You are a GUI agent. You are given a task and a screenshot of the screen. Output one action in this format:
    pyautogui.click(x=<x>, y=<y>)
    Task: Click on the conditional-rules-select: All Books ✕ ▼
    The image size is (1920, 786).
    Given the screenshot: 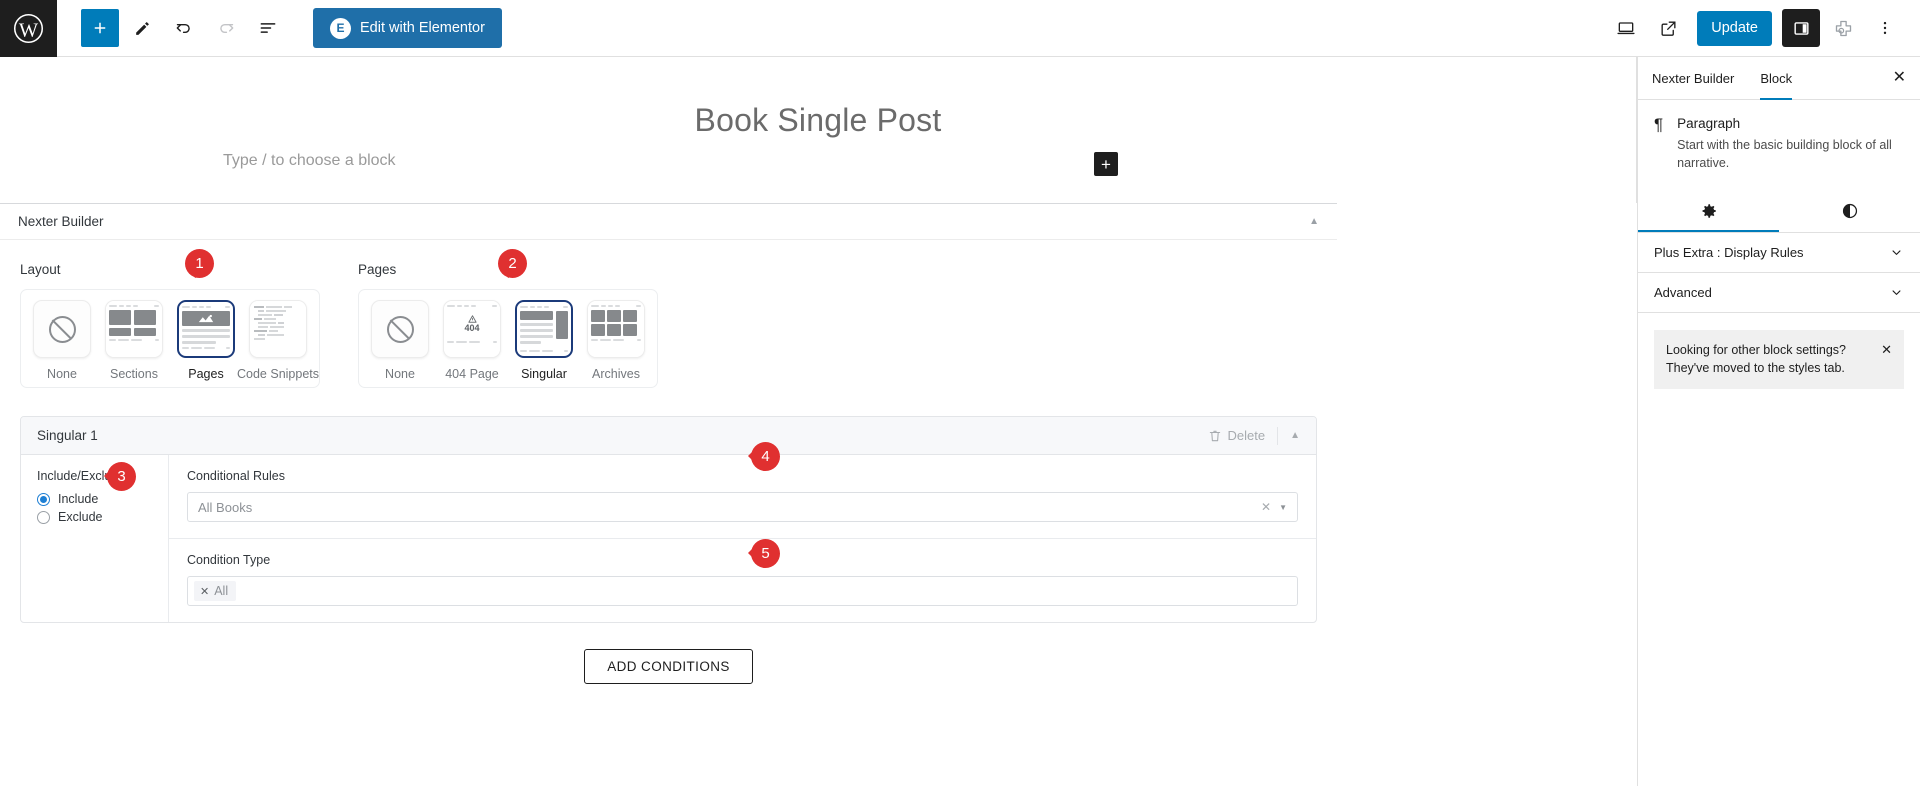 What is the action you would take?
    pyautogui.click(x=742, y=507)
    